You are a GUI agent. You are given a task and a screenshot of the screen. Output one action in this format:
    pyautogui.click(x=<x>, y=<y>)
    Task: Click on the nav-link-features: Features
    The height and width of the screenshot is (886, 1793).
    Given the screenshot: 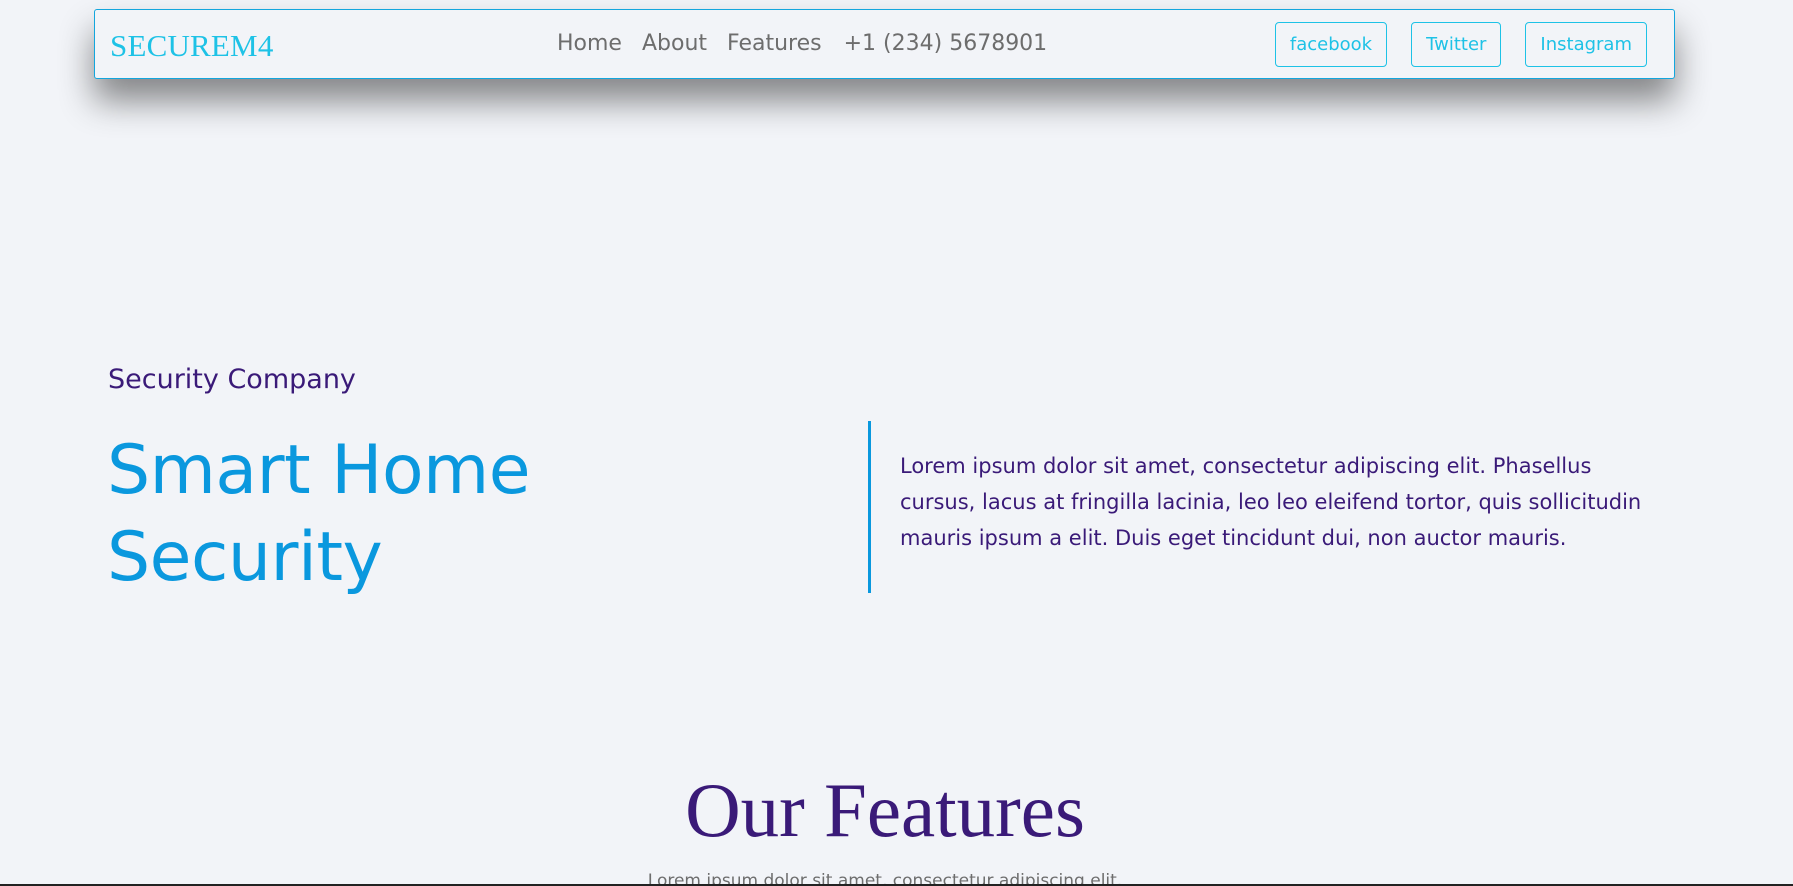 What is the action you would take?
    pyautogui.click(x=774, y=44)
    